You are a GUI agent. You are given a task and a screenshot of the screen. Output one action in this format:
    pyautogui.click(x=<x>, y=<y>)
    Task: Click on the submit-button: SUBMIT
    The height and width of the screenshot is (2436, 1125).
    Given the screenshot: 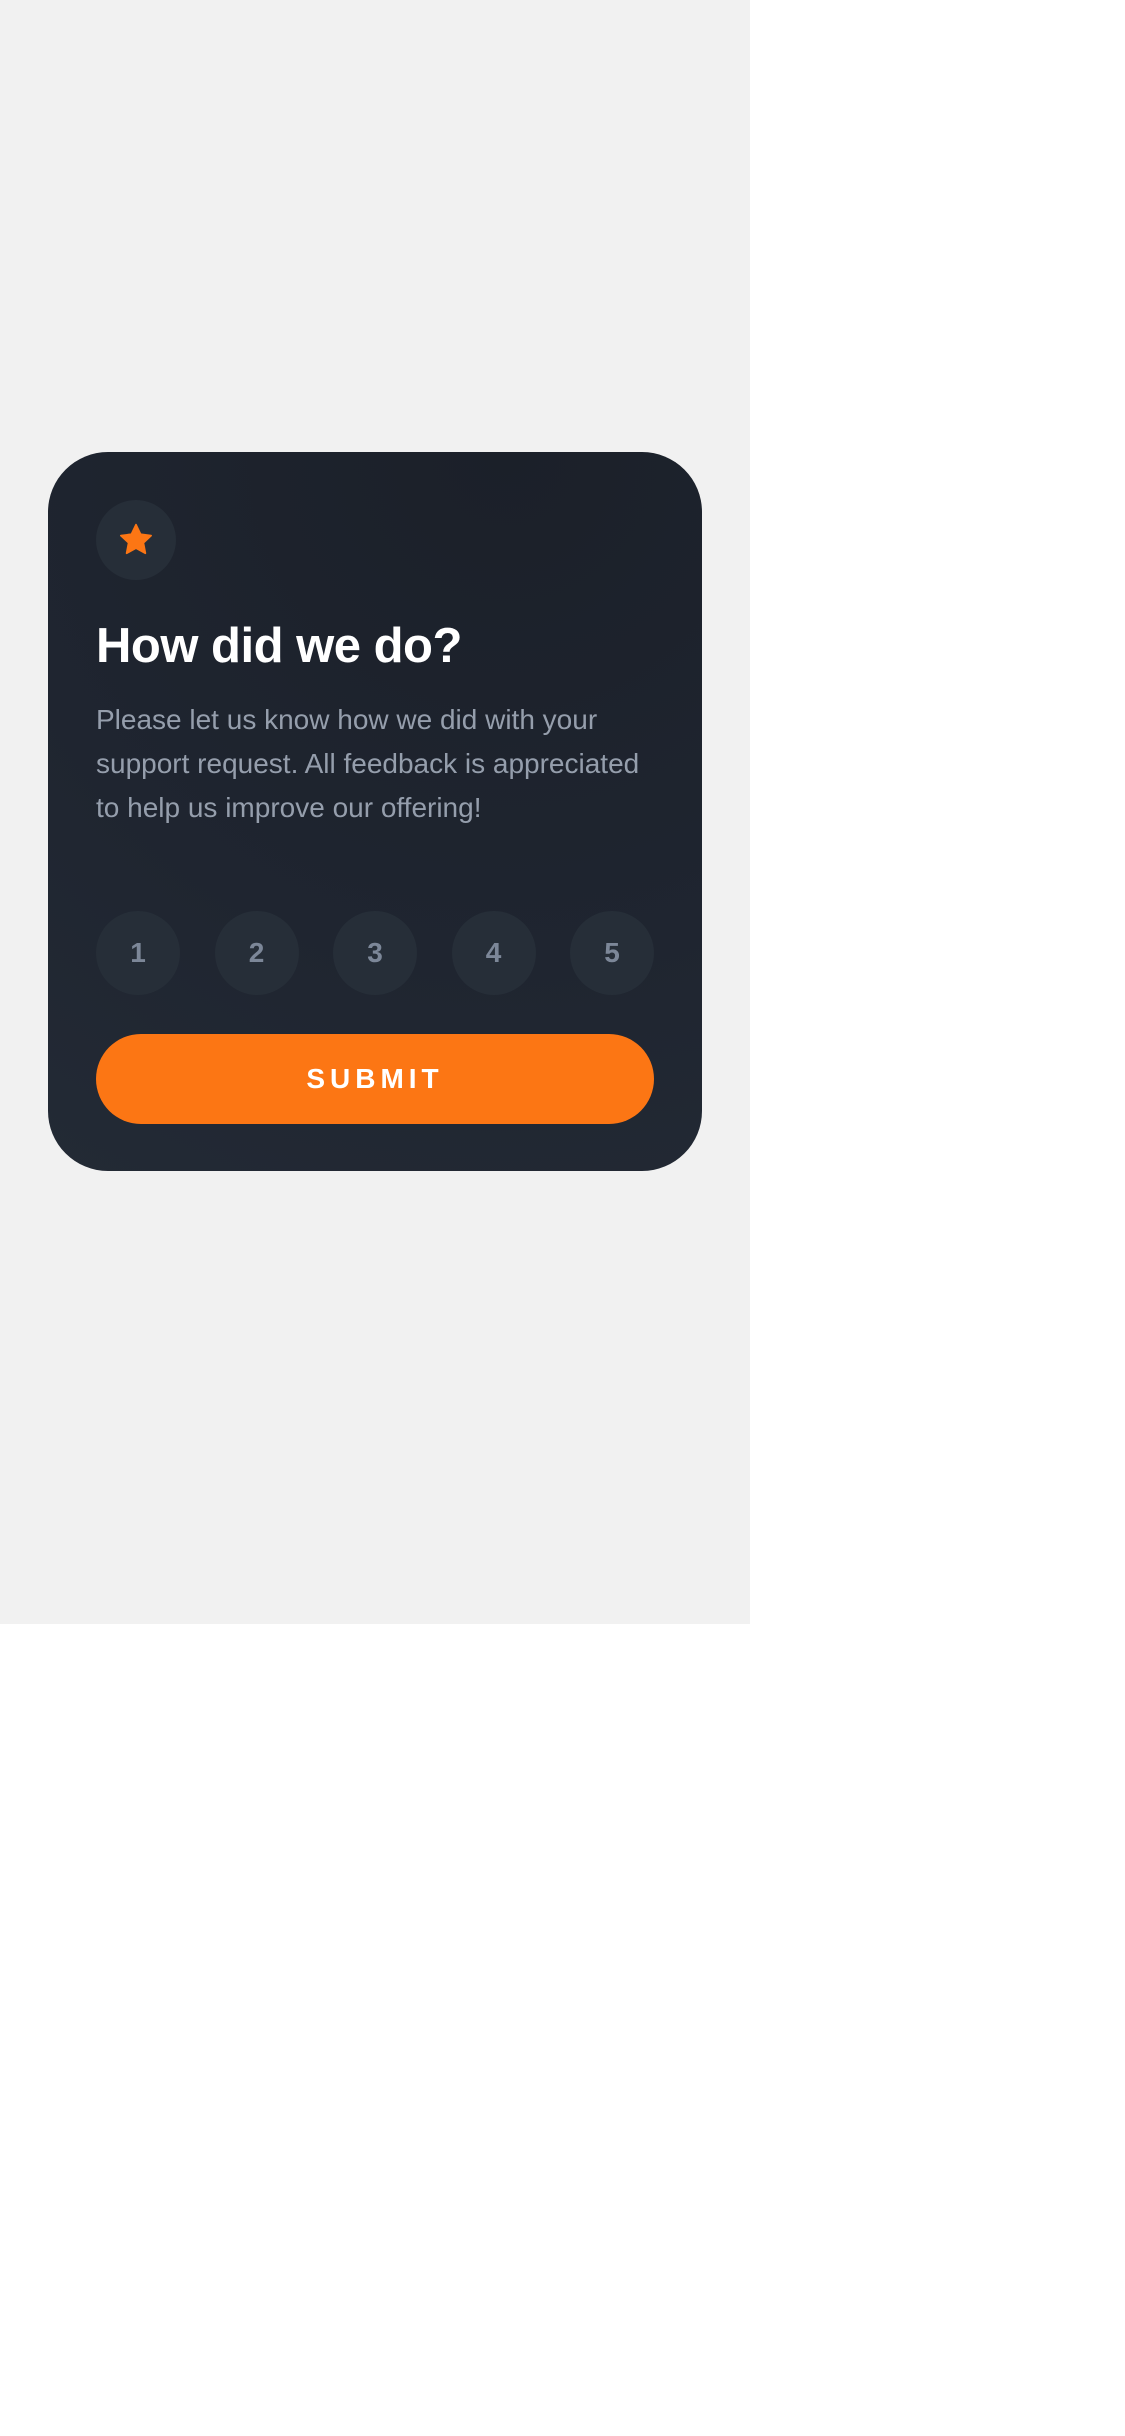 What is the action you would take?
    pyautogui.click(x=375, y=1079)
    